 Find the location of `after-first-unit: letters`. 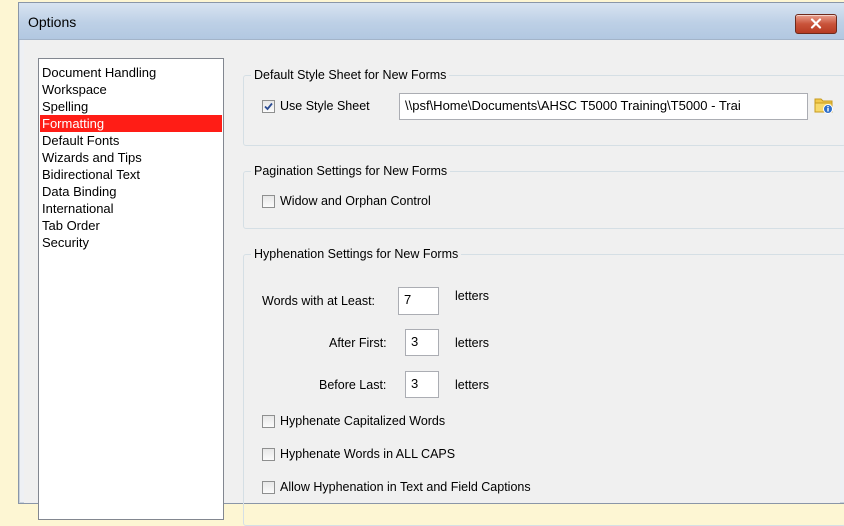

after-first-unit: letters is located at coordinates (472, 343).